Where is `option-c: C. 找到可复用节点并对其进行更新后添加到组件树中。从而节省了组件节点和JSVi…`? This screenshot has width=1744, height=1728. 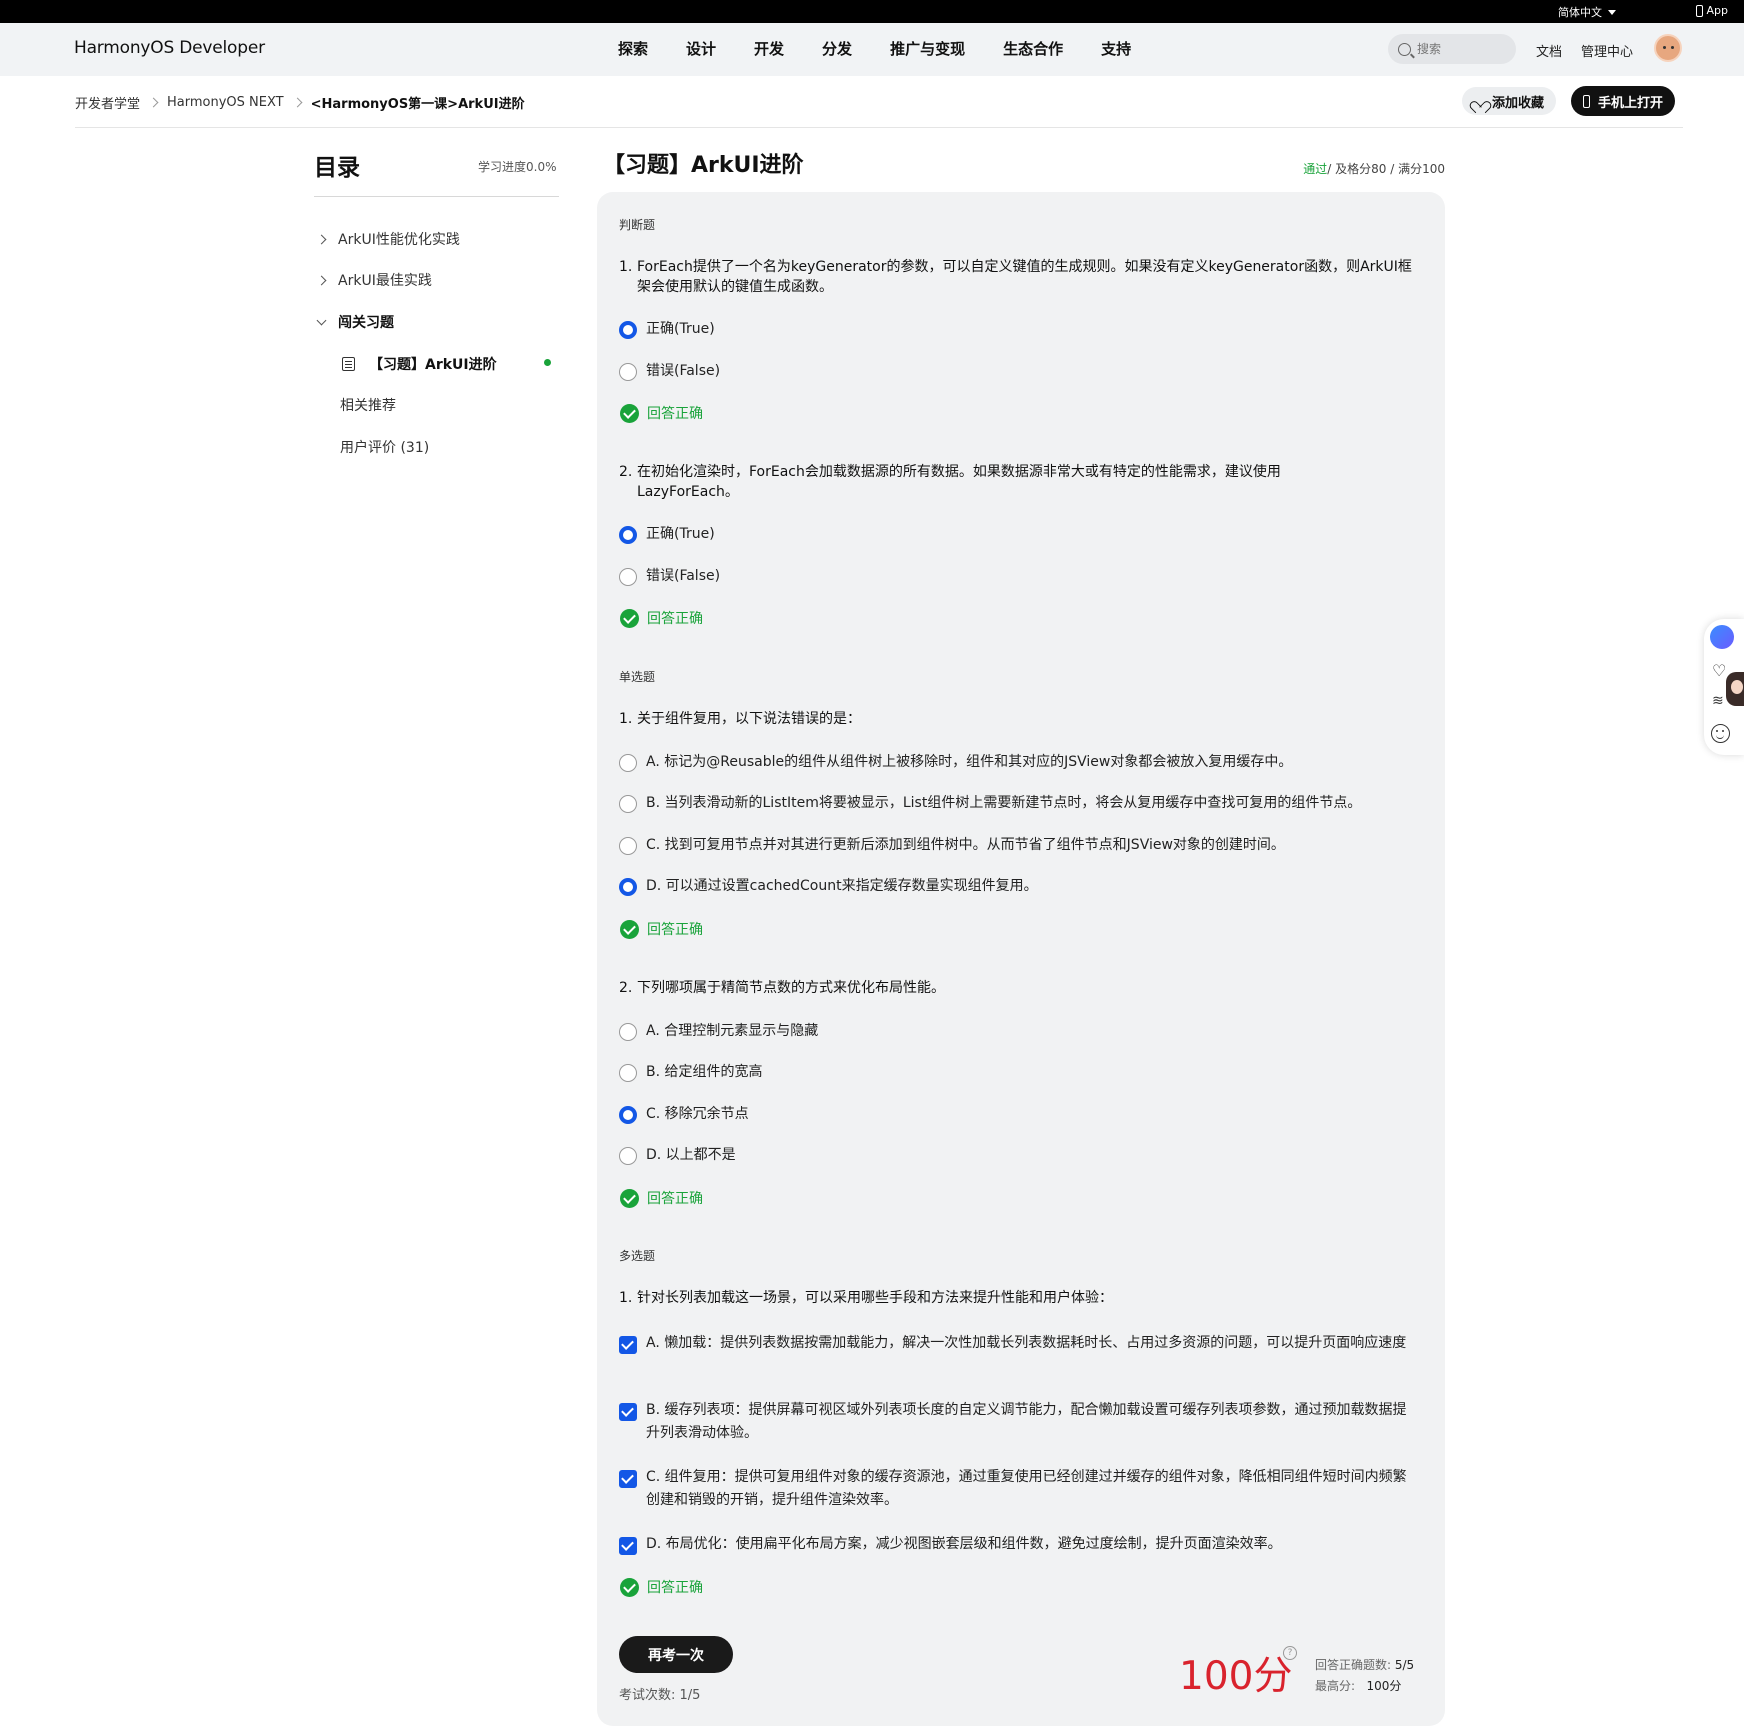
option-c: C. 找到可复用节点并对其进行更新后添加到组件树中。从而节省了组件节点和JSVi… is located at coordinates (1019, 845).